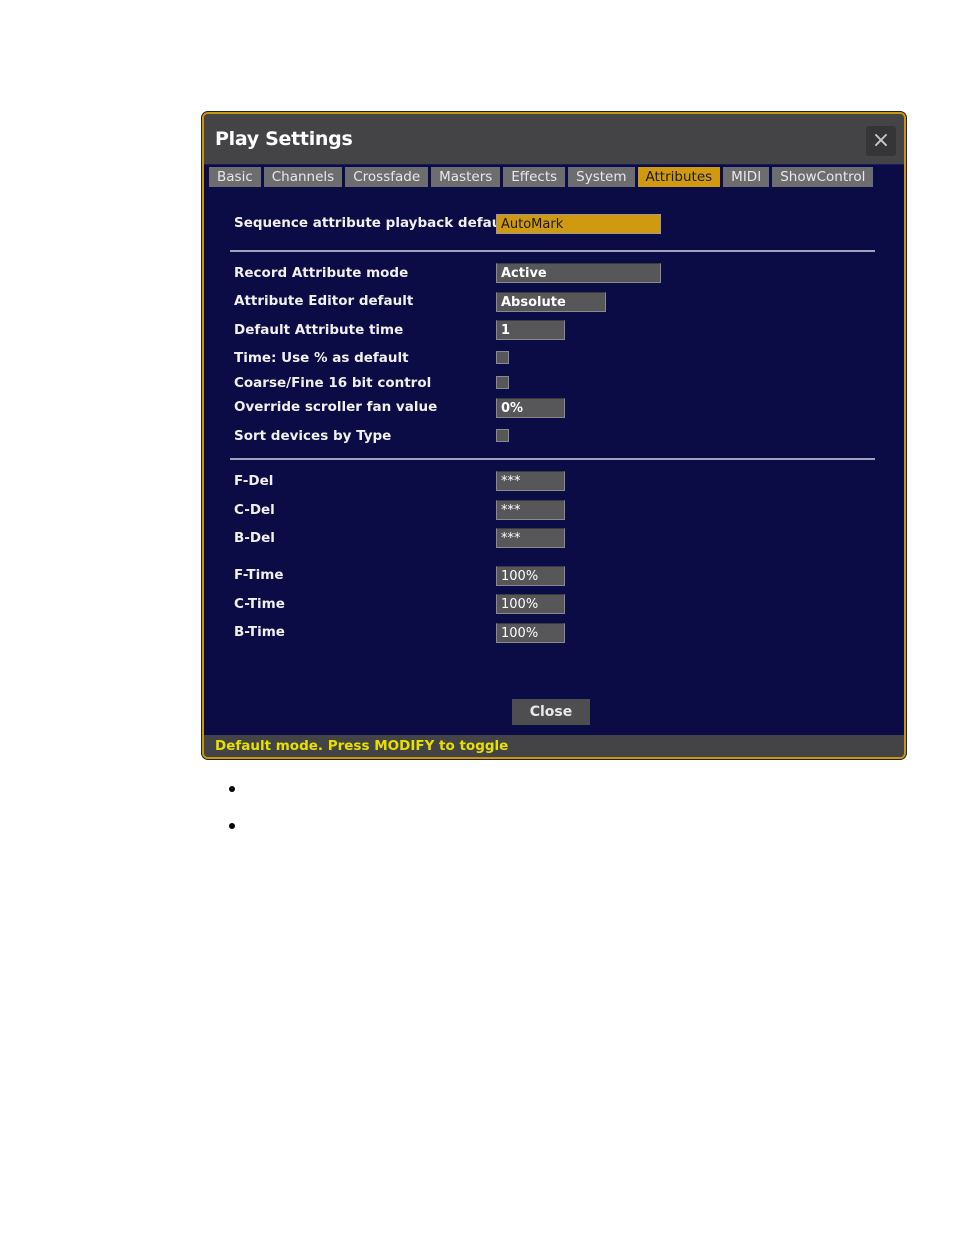 The image size is (954, 1235). What do you see at coordinates (502, 435) in the screenshot?
I see `sort-devices-checkbox` at bounding box center [502, 435].